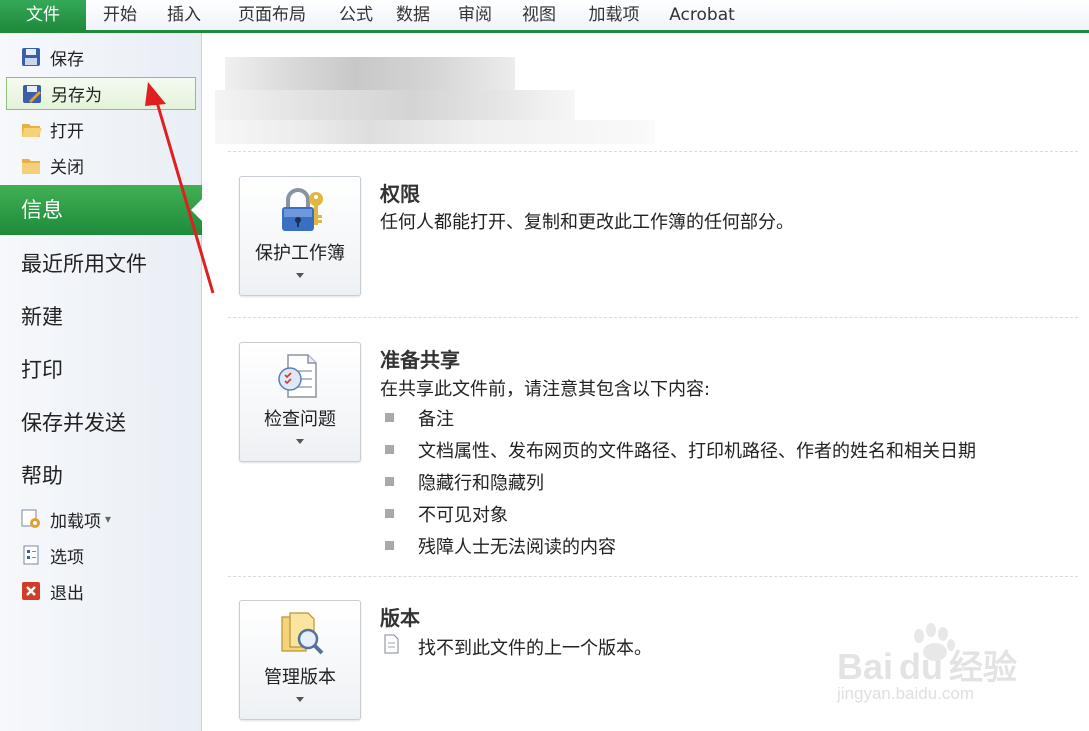 The image size is (1089, 731). Describe the element at coordinates (391, 646) in the screenshot. I see `document-icon` at that location.